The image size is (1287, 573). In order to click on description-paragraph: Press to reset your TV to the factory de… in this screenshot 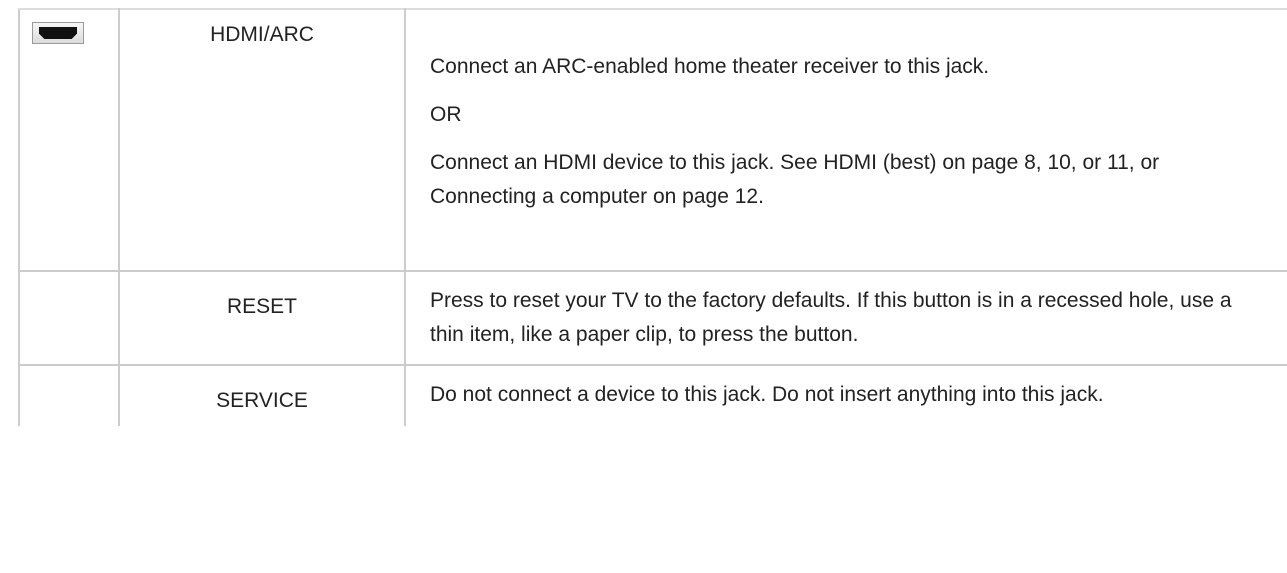, I will do `click(831, 317)`.